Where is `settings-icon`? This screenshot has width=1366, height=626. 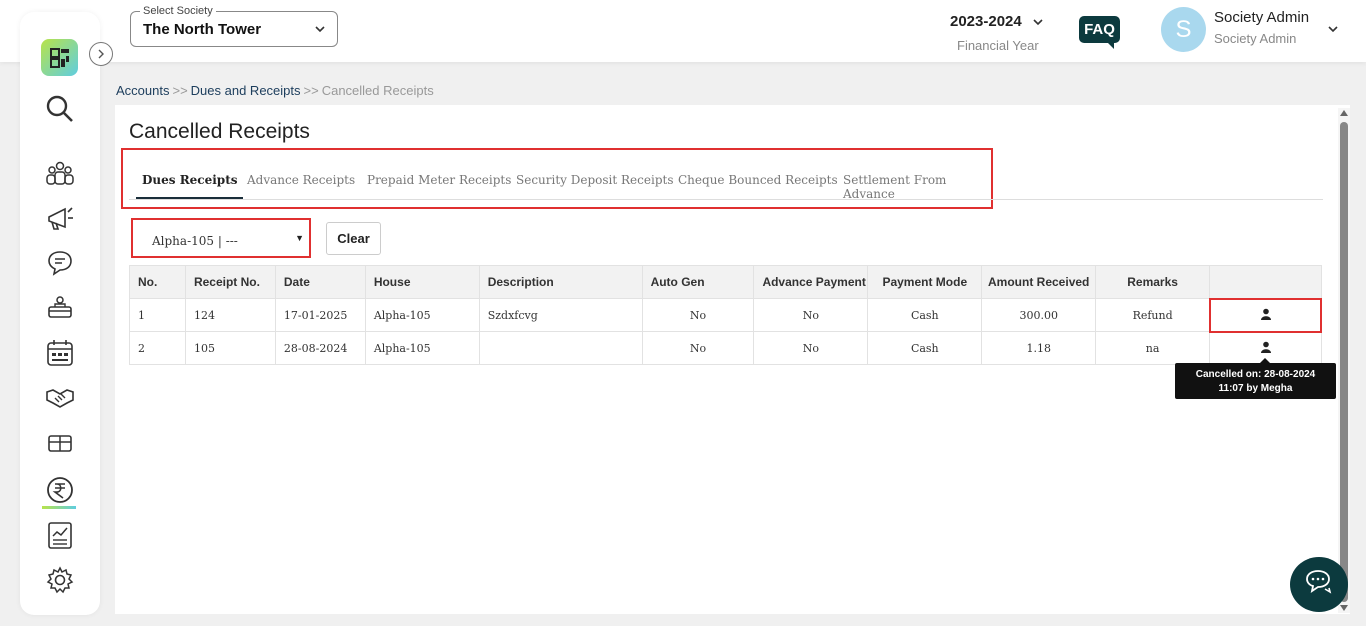
settings-icon is located at coordinates (60, 580).